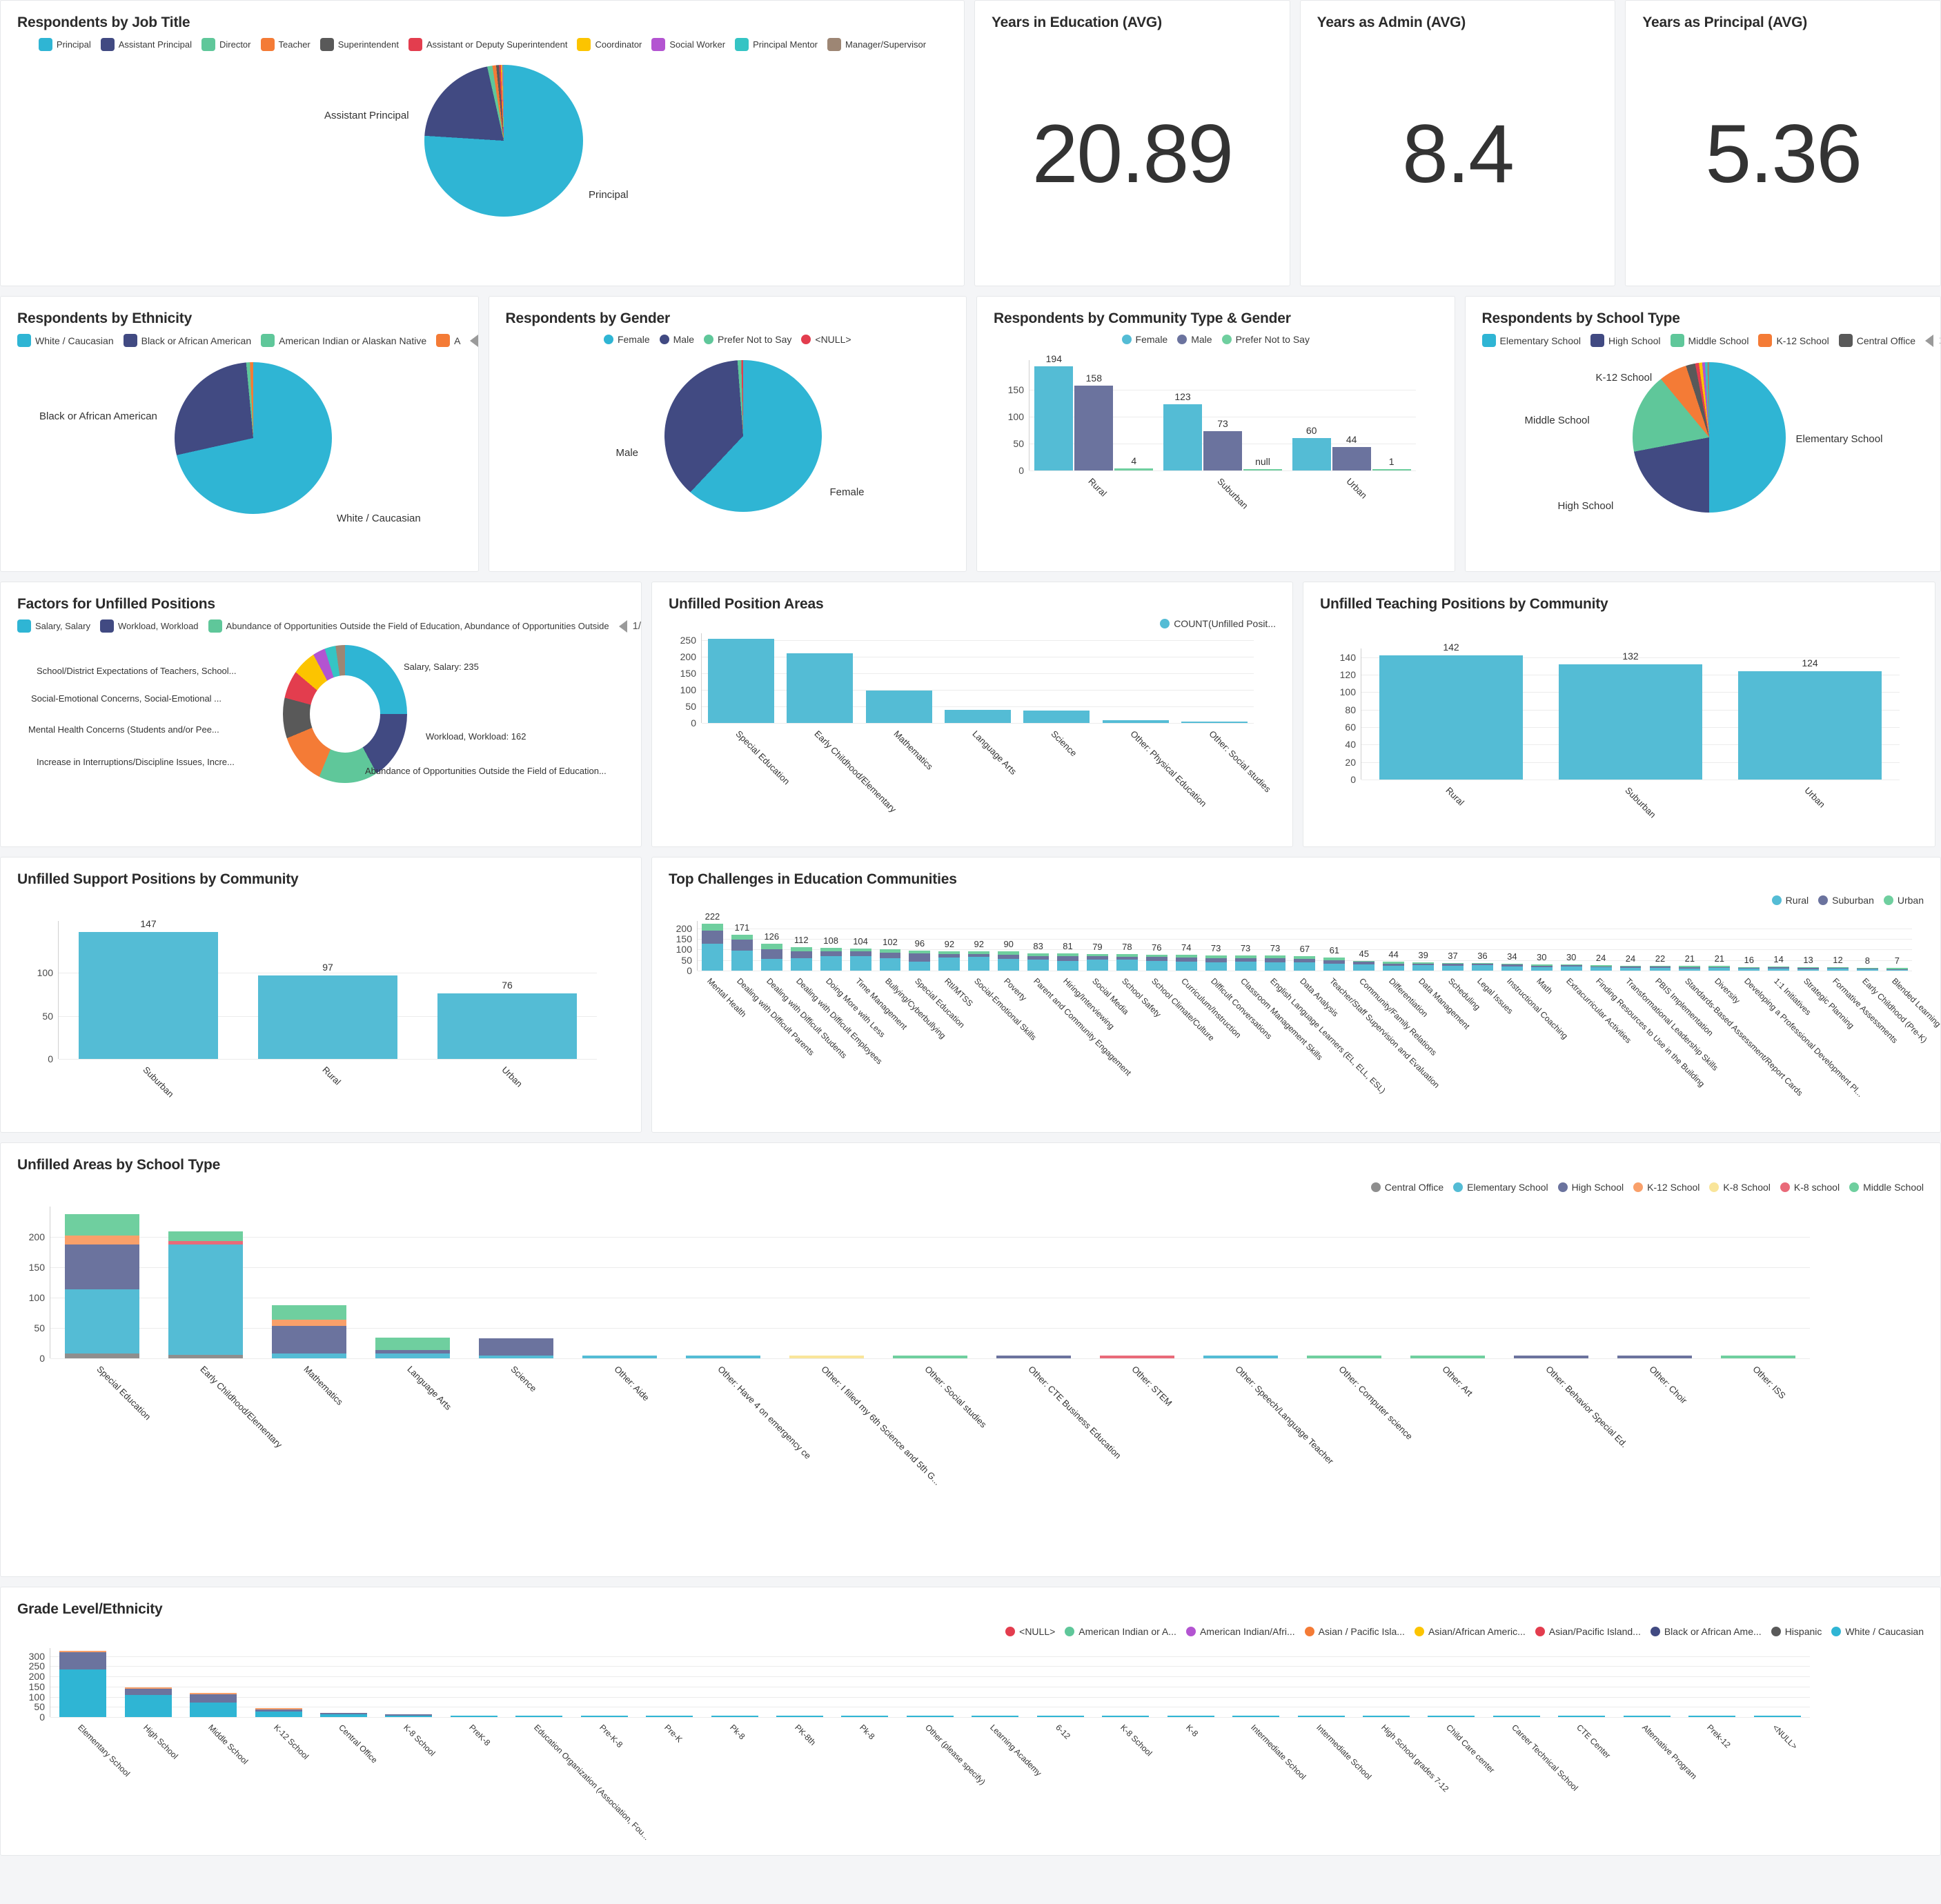 This screenshot has height=1904, width=1941. Describe the element at coordinates (1790, 900) in the screenshot. I see `legend-item: Rural` at that location.